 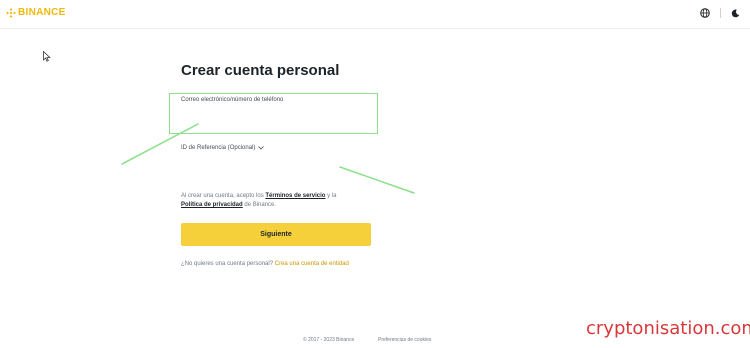 What do you see at coordinates (735, 13) in the screenshot?
I see `moon-icon` at bounding box center [735, 13].